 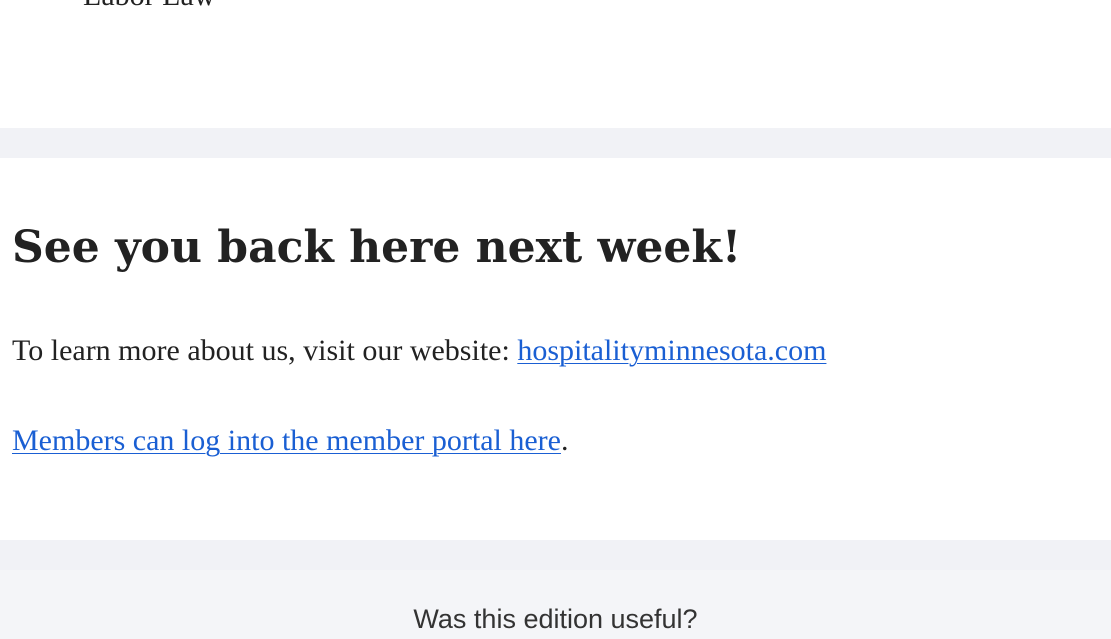 What do you see at coordinates (564, 440) in the screenshot?
I see `member-portal-period: .` at bounding box center [564, 440].